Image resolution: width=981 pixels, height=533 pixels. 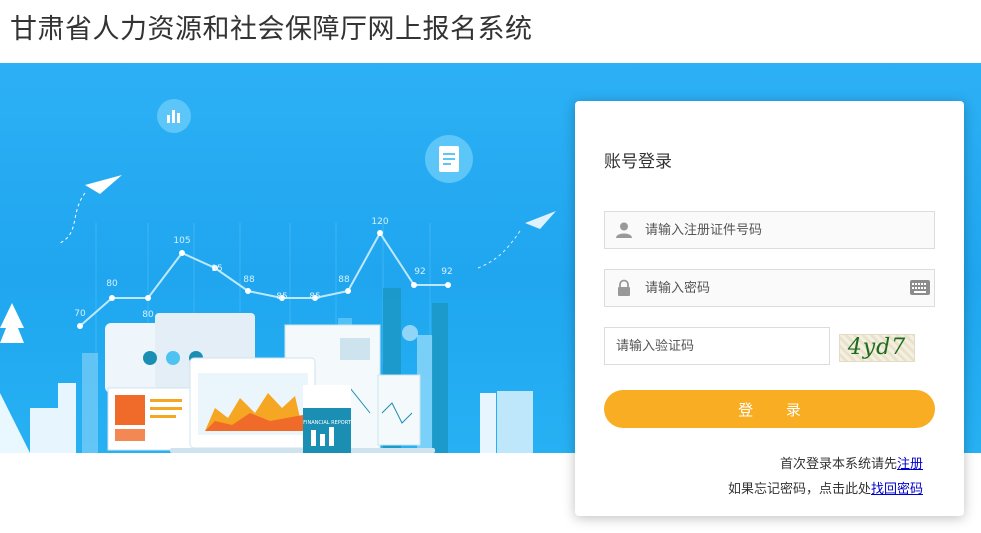 What do you see at coordinates (638, 162) in the screenshot?
I see `login-title: 账号登录` at bounding box center [638, 162].